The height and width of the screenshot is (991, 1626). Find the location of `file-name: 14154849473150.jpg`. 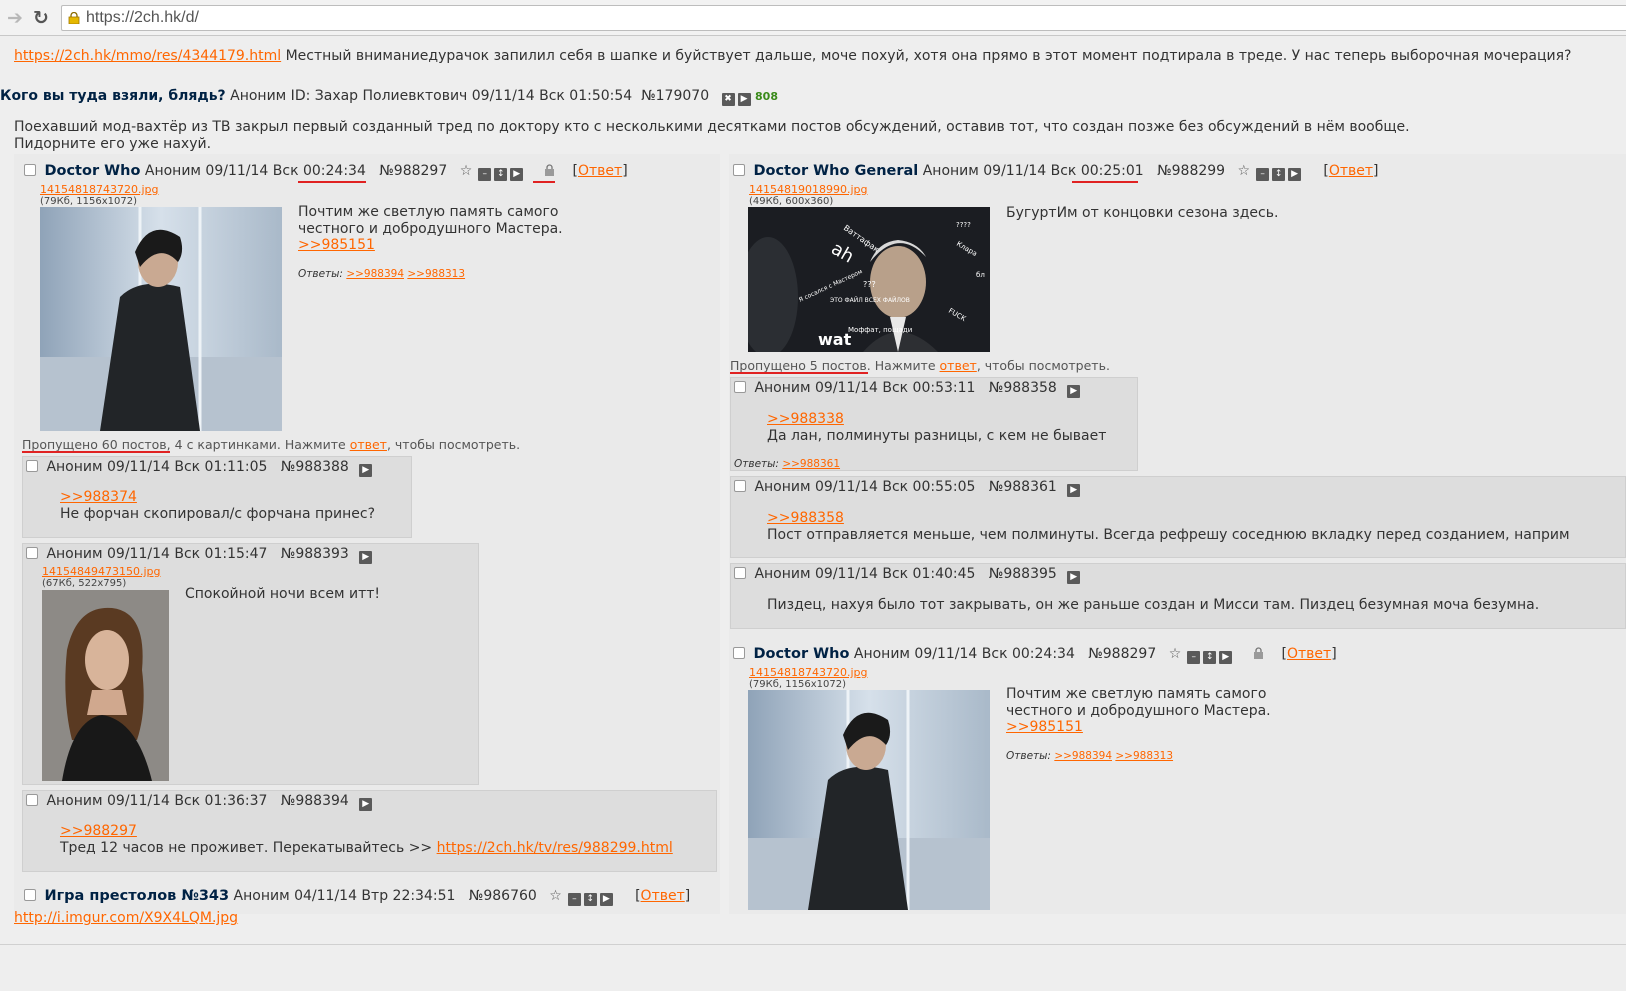

file-name: 14154849473150.jpg is located at coordinates (101, 571).